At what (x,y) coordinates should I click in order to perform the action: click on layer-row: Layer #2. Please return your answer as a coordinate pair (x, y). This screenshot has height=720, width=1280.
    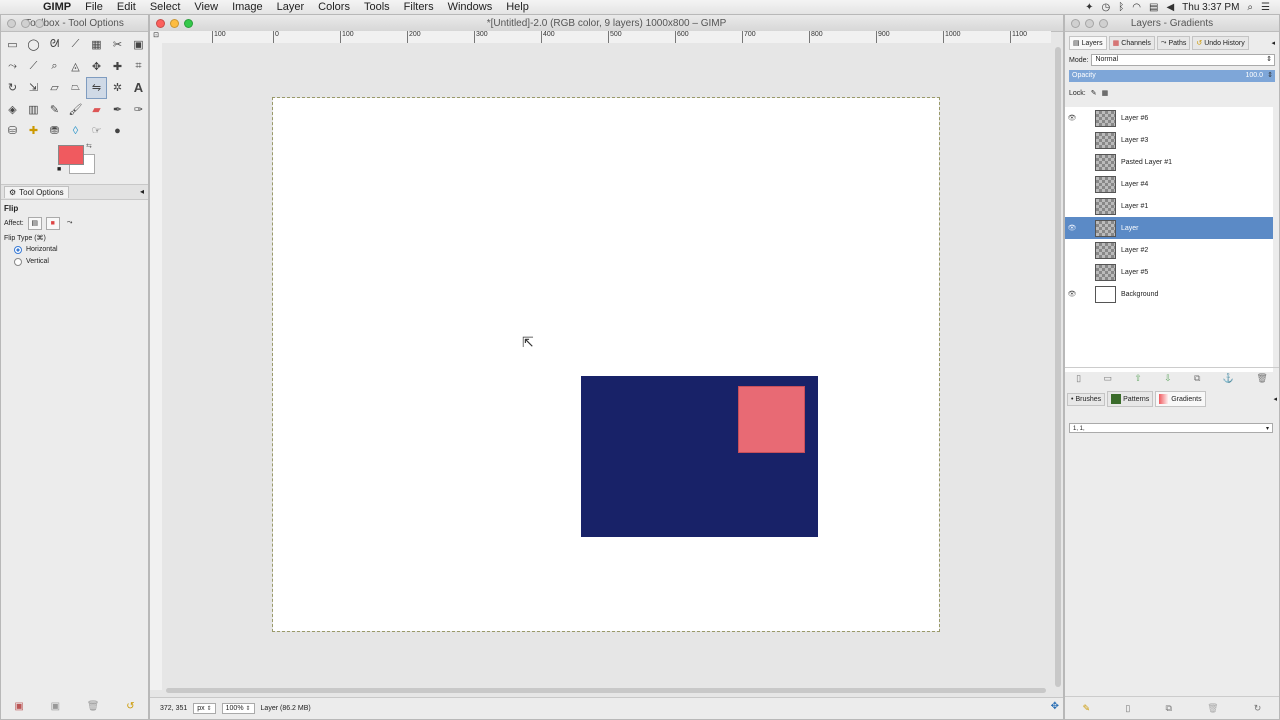
    Looking at the image, I should click on (1169, 250).